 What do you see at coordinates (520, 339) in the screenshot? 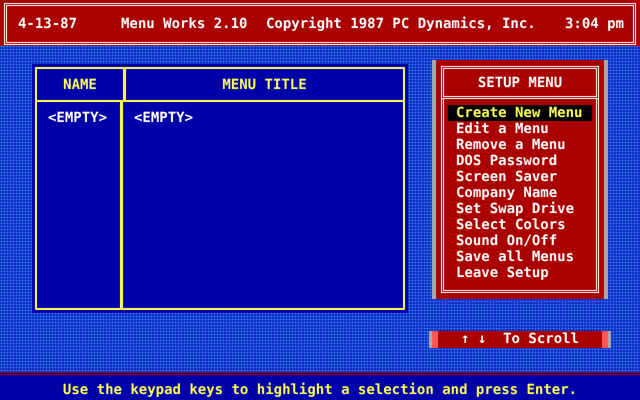
I see `scroll-hint: ↑ ↓ To Scroll` at bounding box center [520, 339].